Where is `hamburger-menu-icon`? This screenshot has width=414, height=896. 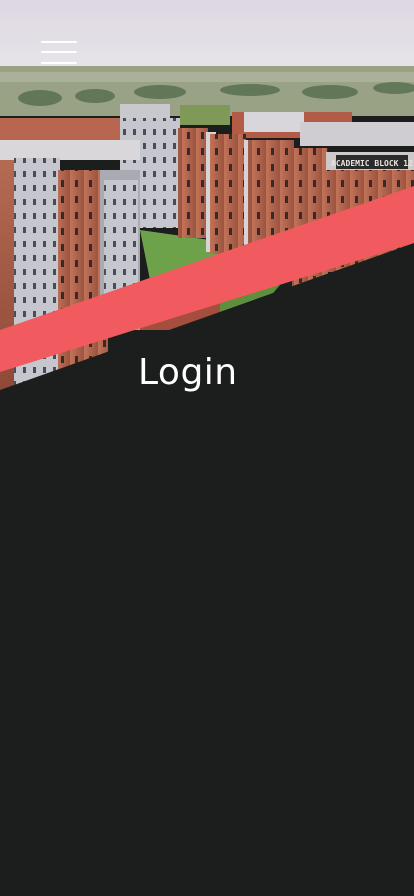 hamburger-menu-icon is located at coordinates (60, 53).